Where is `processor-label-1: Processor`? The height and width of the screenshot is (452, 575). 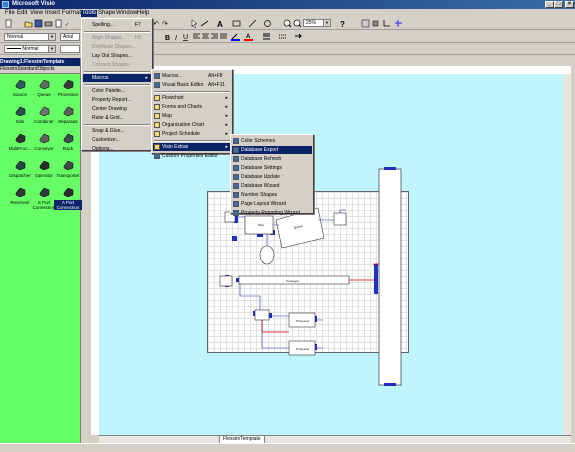 processor-label-1: Processor is located at coordinates (303, 321).